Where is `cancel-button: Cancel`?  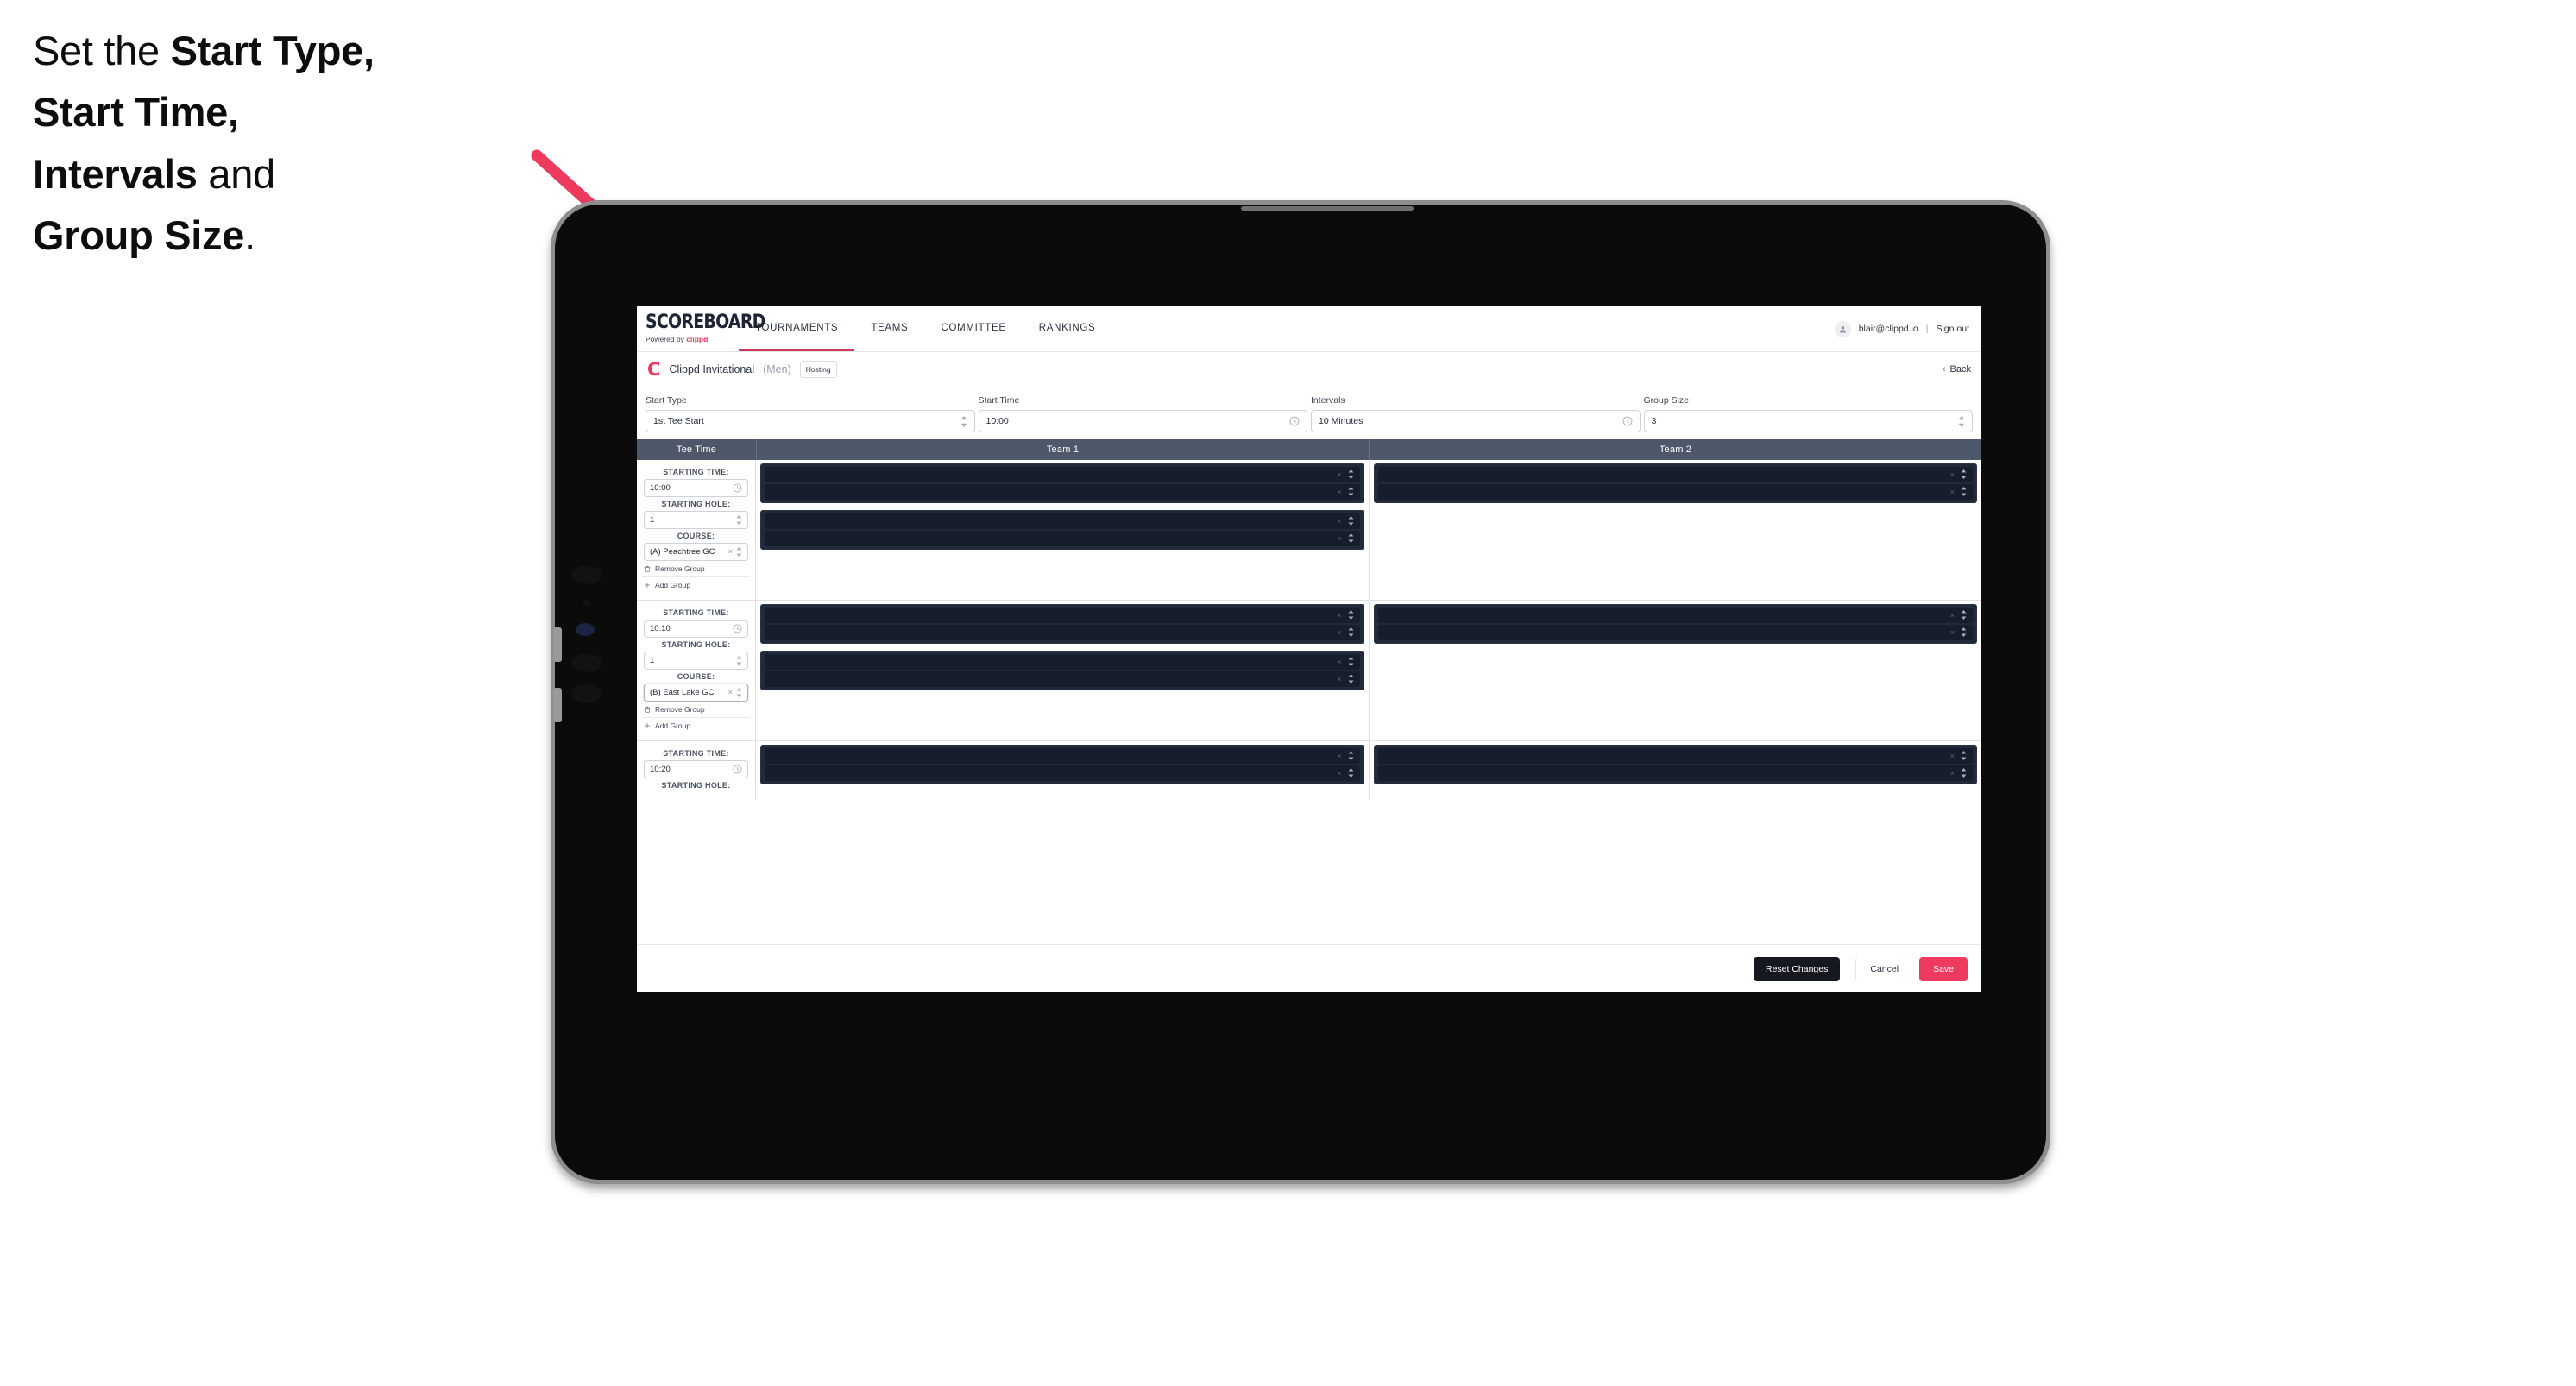 cancel-button: Cancel is located at coordinates (1884, 969).